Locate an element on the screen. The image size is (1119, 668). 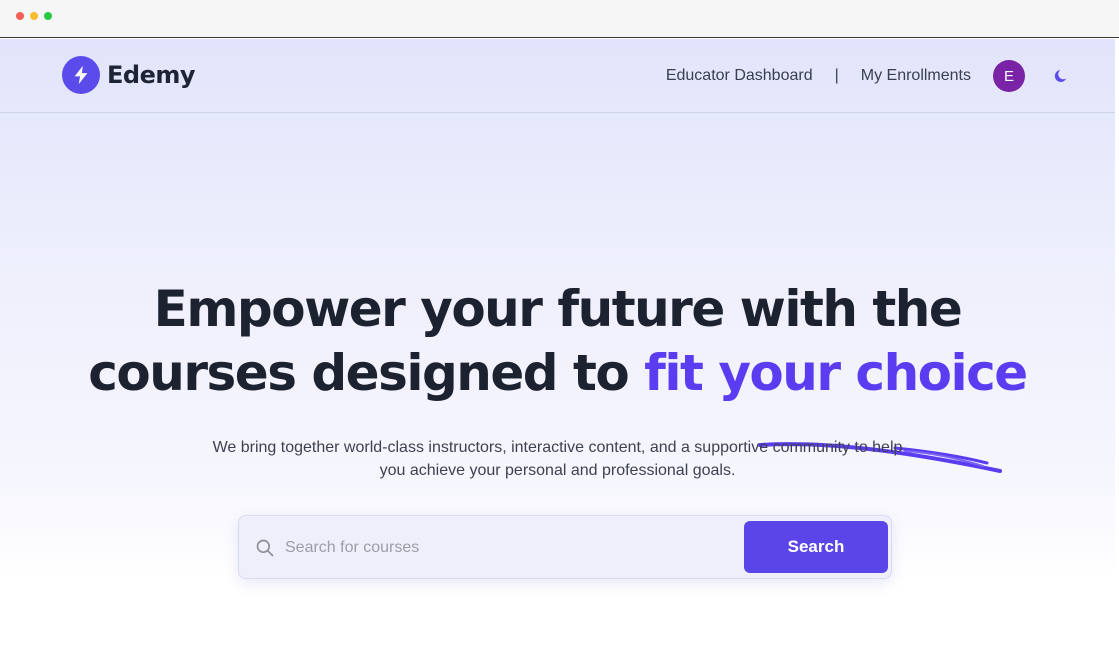
window-close-dot is located at coordinates (20, 16).